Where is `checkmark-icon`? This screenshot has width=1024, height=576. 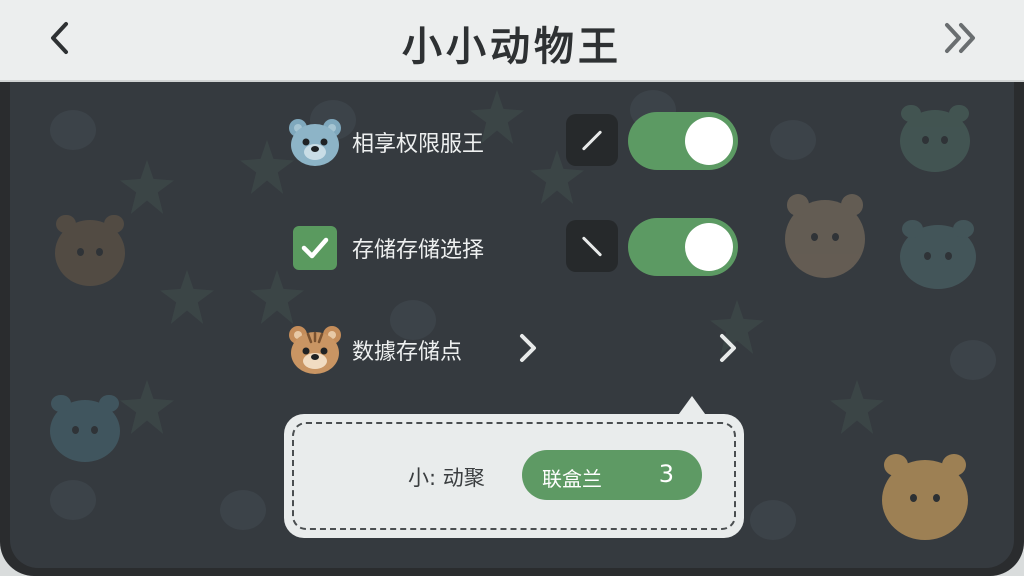 checkmark-icon is located at coordinates (315, 248).